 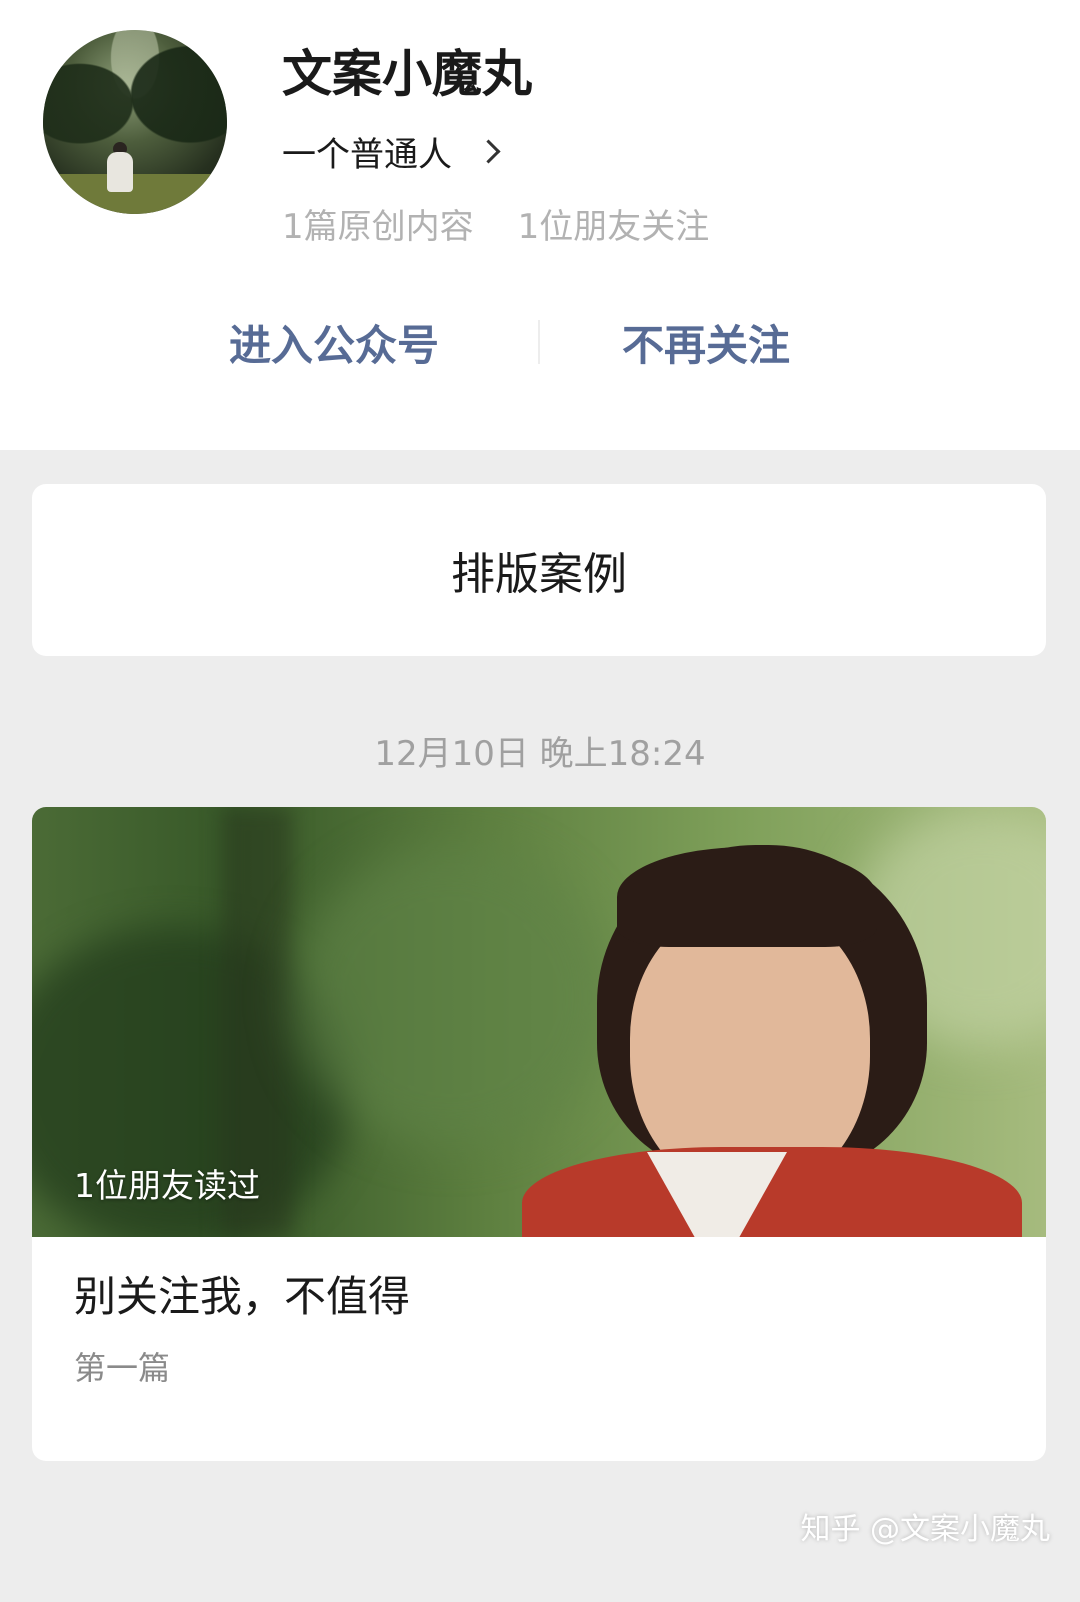 What do you see at coordinates (540, 754) in the screenshot?
I see `post-date: 12月10日 晚上18:24` at bounding box center [540, 754].